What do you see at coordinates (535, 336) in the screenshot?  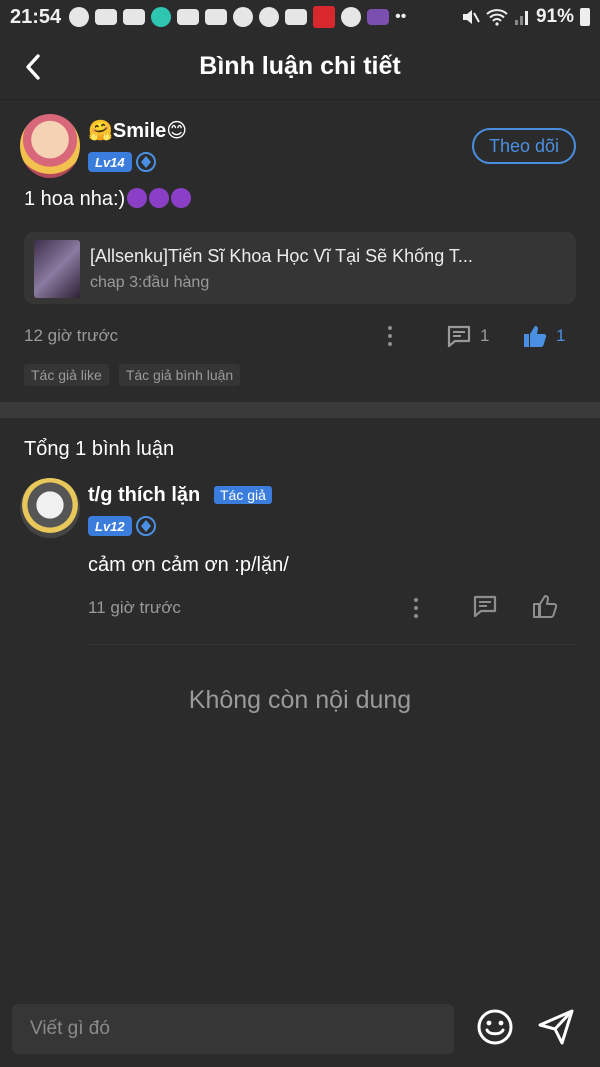 I see `thumbs-up-icon` at bounding box center [535, 336].